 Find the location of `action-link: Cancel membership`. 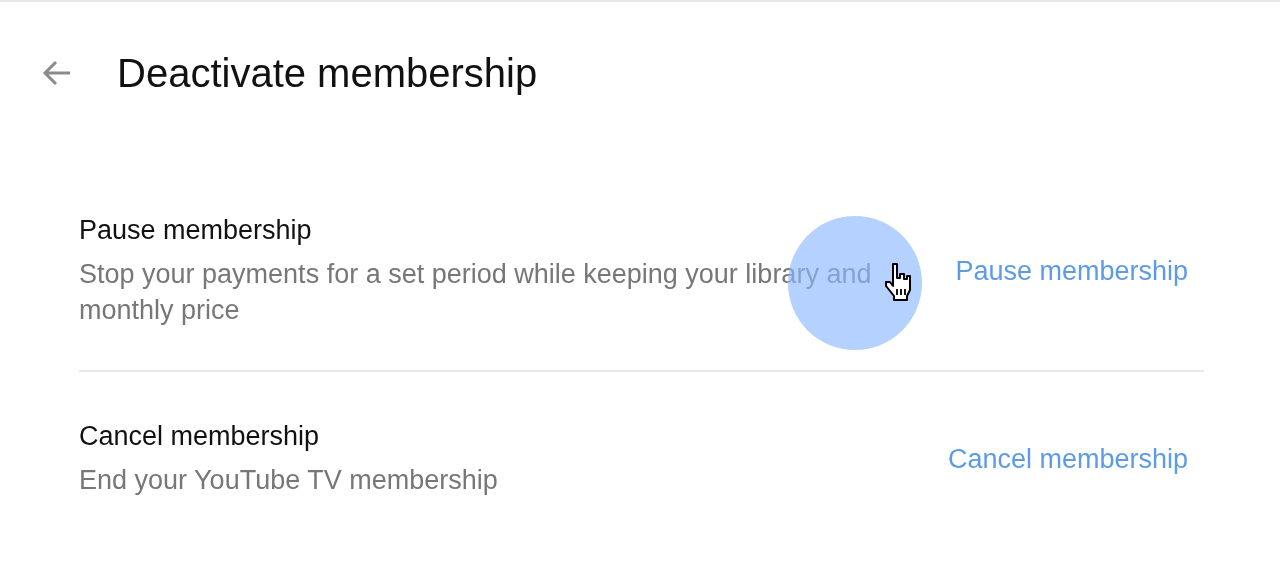

action-link: Cancel membership is located at coordinates (1067, 459).